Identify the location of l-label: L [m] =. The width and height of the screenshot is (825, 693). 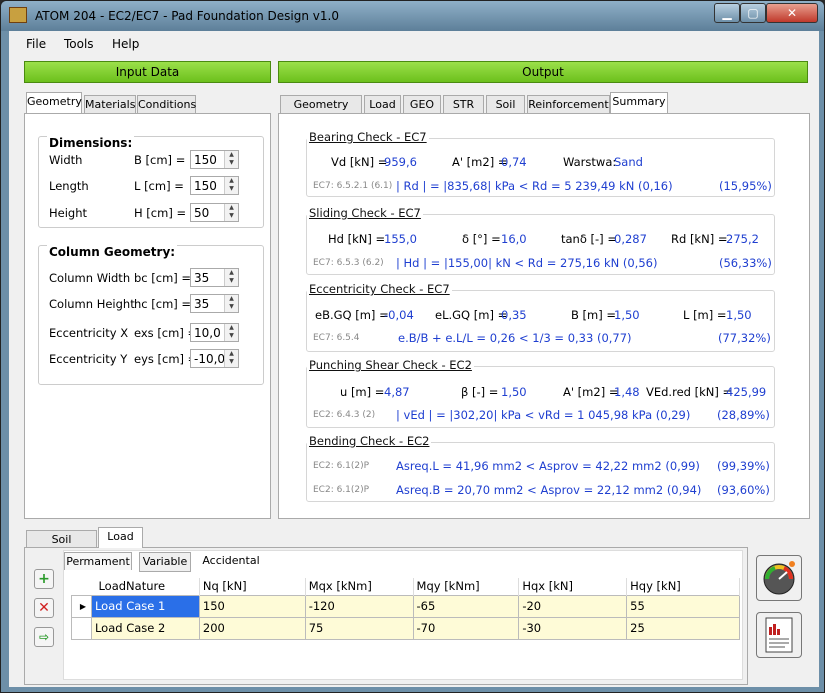
(705, 315).